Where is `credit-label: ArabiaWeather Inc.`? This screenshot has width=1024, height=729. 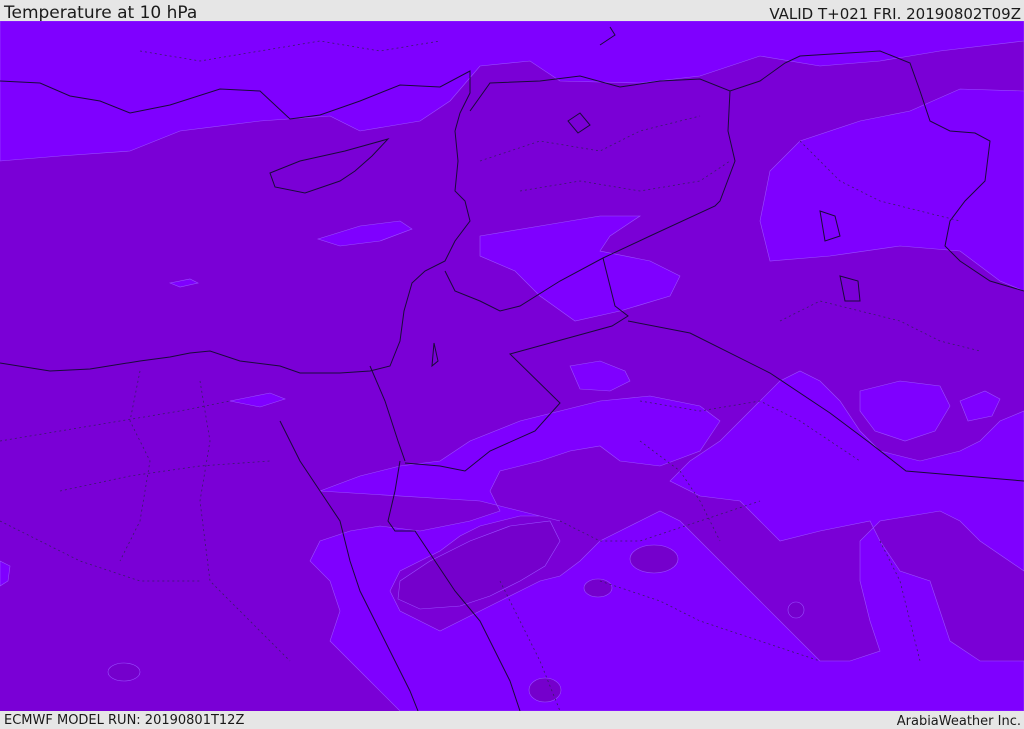 credit-label: ArabiaWeather Inc. is located at coordinates (958, 721).